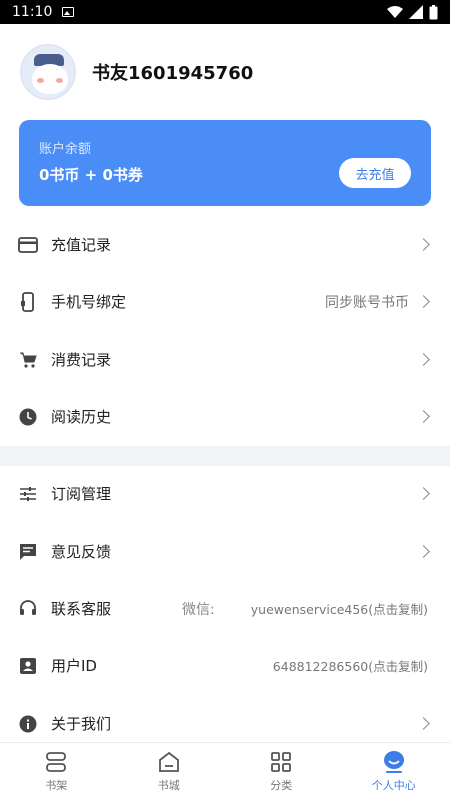  Describe the element at coordinates (225, 301) in the screenshot. I see `menu-item-phone-binding: 手机号绑定 同步账号书币` at that location.